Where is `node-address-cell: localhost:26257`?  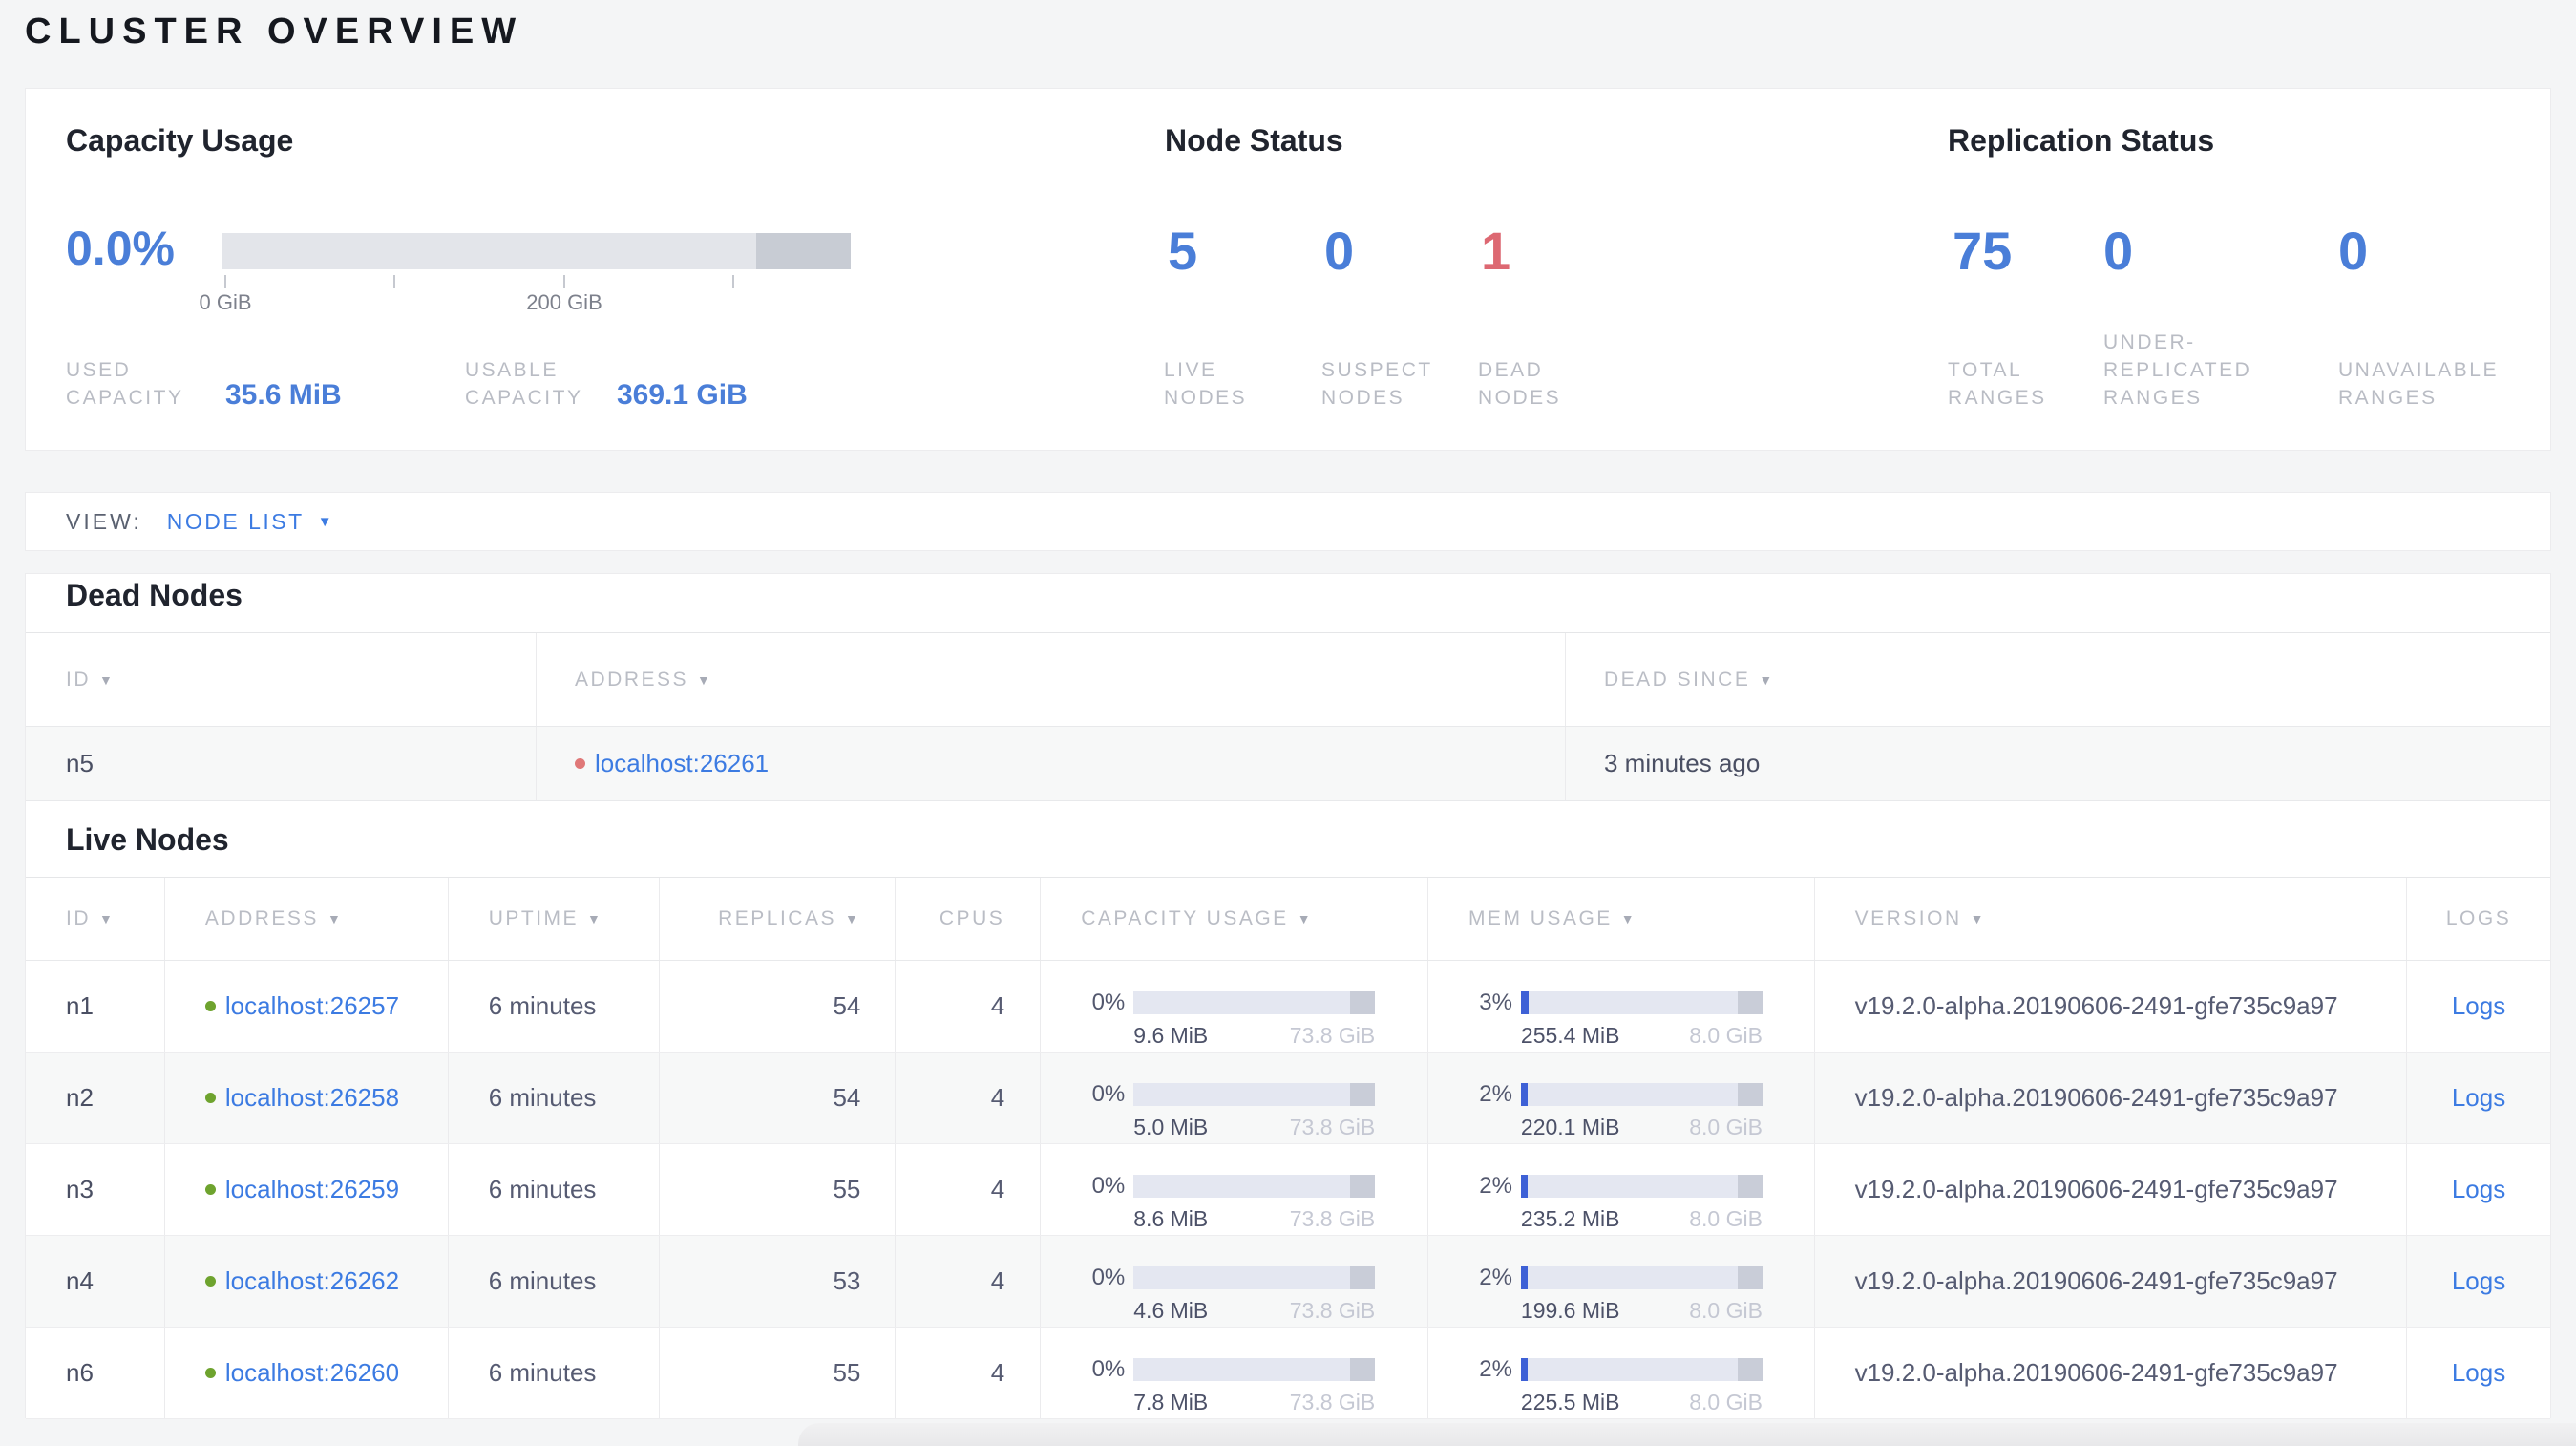
node-address-cell: localhost:26257 is located at coordinates (305, 1006).